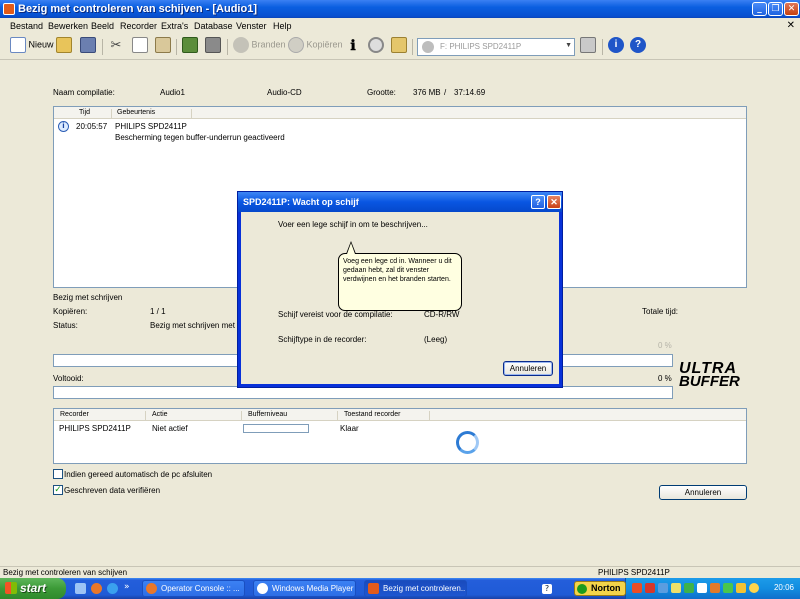 The height and width of the screenshot is (599, 800). Describe the element at coordinates (791, 9) in the screenshot. I see `close-button: ✕` at that location.